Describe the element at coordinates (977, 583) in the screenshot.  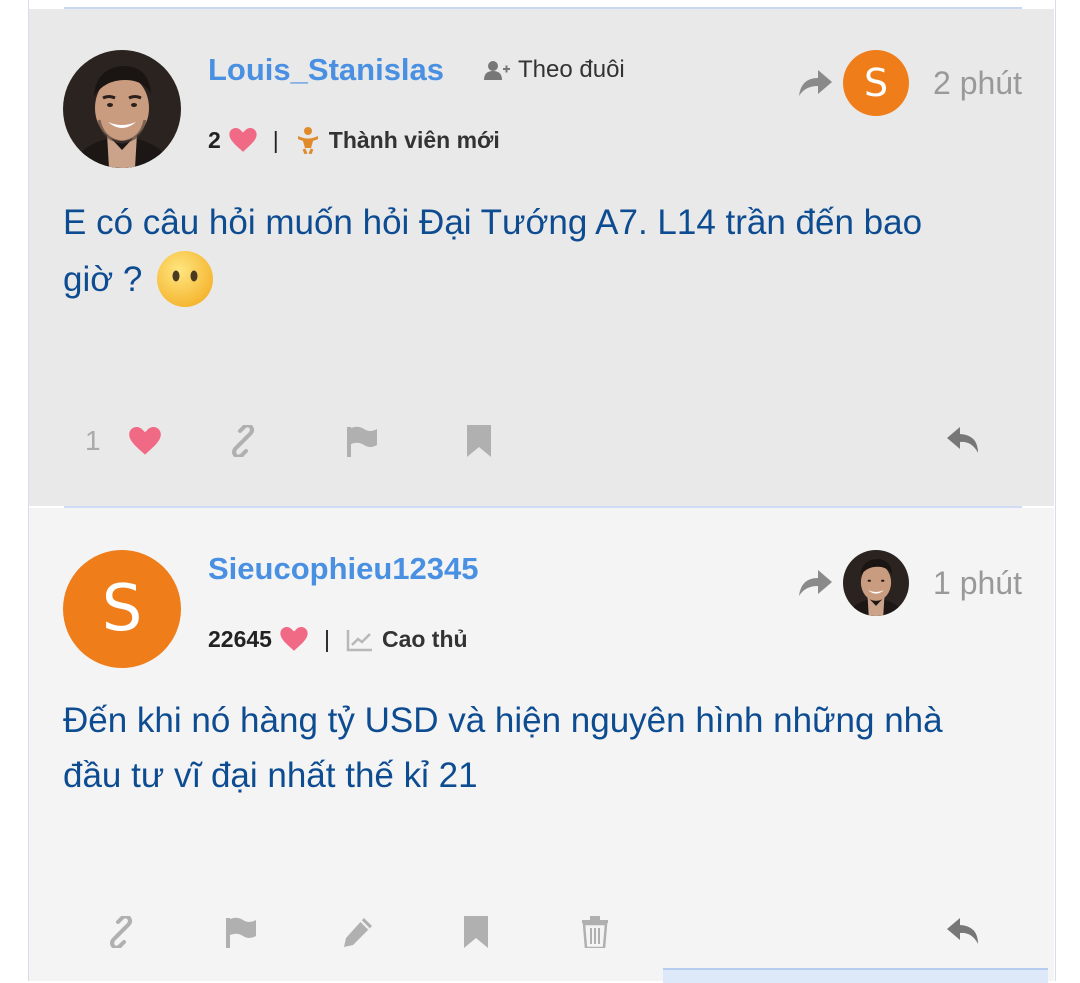
I see `post-time: 1 phút` at that location.